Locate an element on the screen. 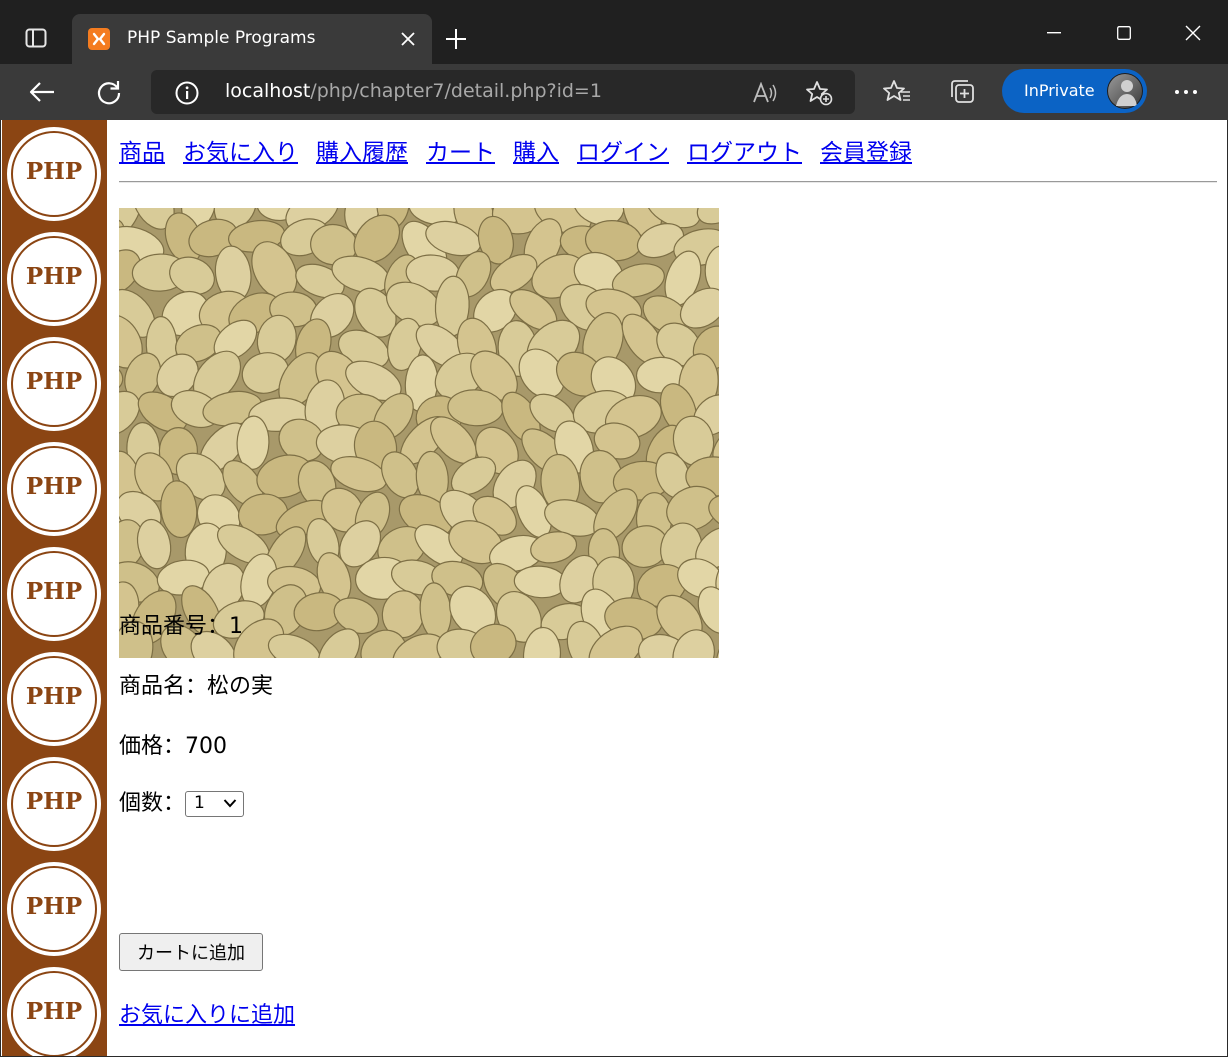 The height and width of the screenshot is (1057, 1228). nav-link-logout: ログアウト is located at coordinates (744, 153).